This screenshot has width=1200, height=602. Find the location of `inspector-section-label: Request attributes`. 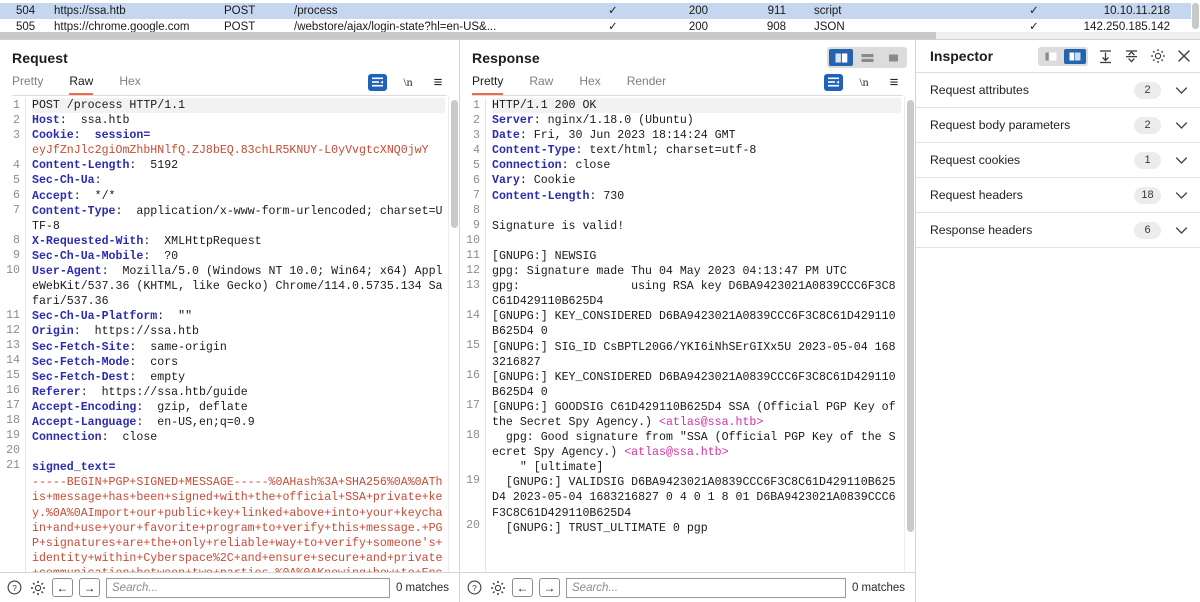

inspector-section-label: Request attributes is located at coordinates (979, 90).